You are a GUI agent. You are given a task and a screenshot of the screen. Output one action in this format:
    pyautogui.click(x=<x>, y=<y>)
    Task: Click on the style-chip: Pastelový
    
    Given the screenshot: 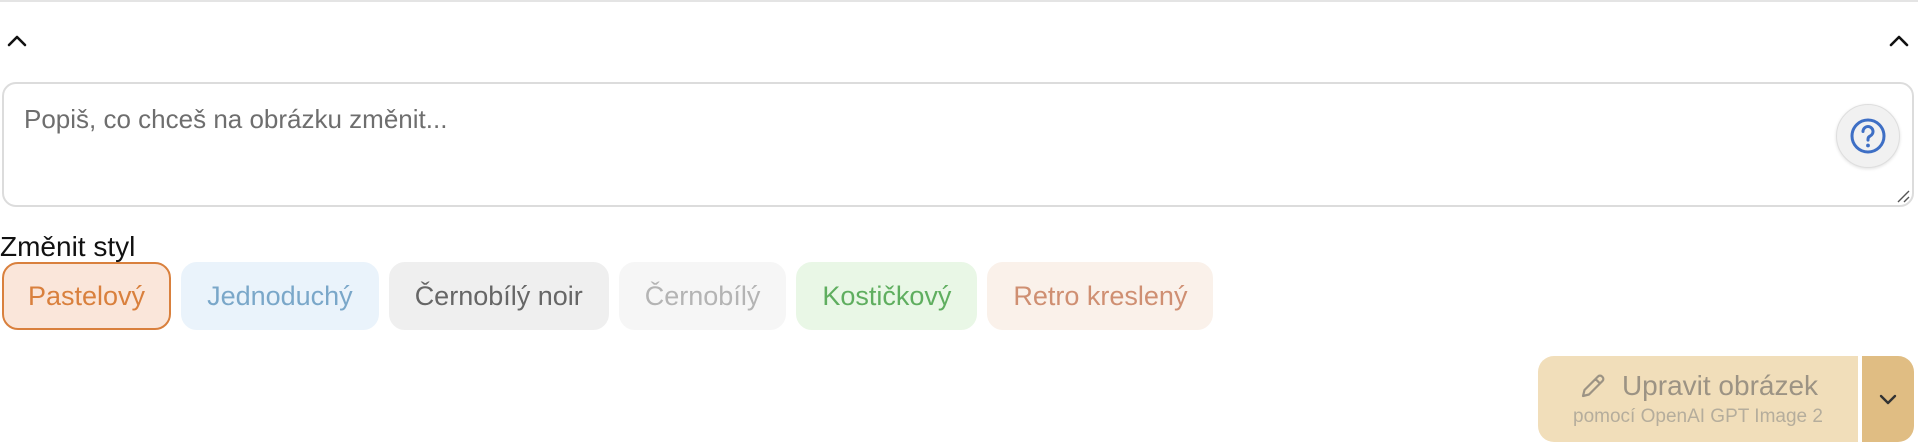 What is the action you would take?
    pyautogui.click(x=87, y=296)
    